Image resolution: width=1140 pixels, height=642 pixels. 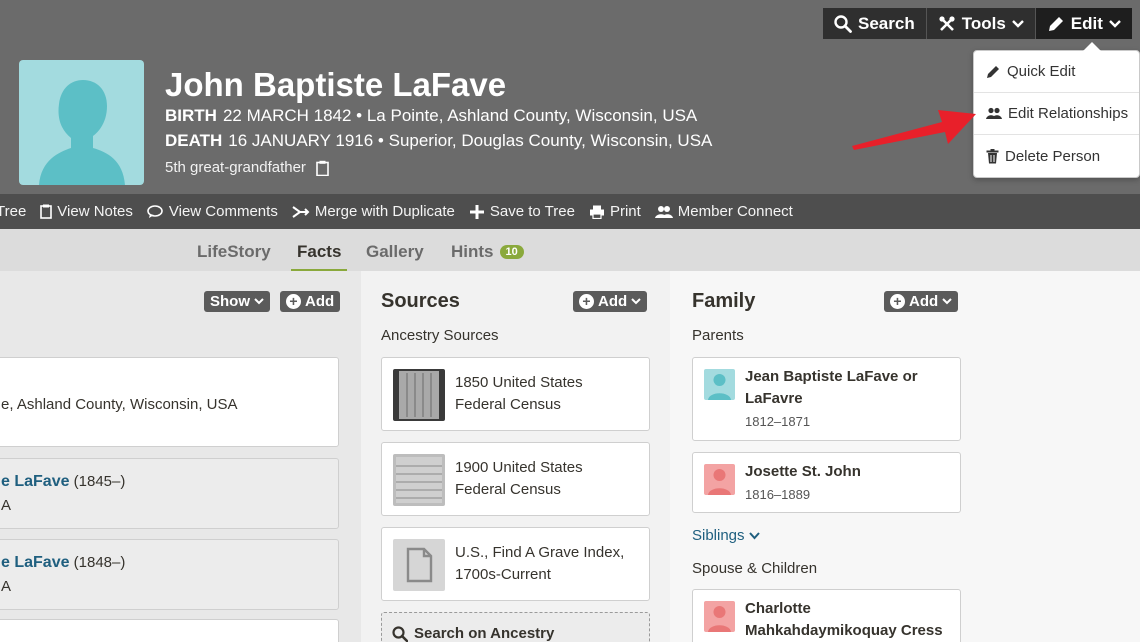 What do you see at coordinates (95, 211) in the screenshot?
I see `view-notes-label: View Notes` at bounding box center [95, 211].